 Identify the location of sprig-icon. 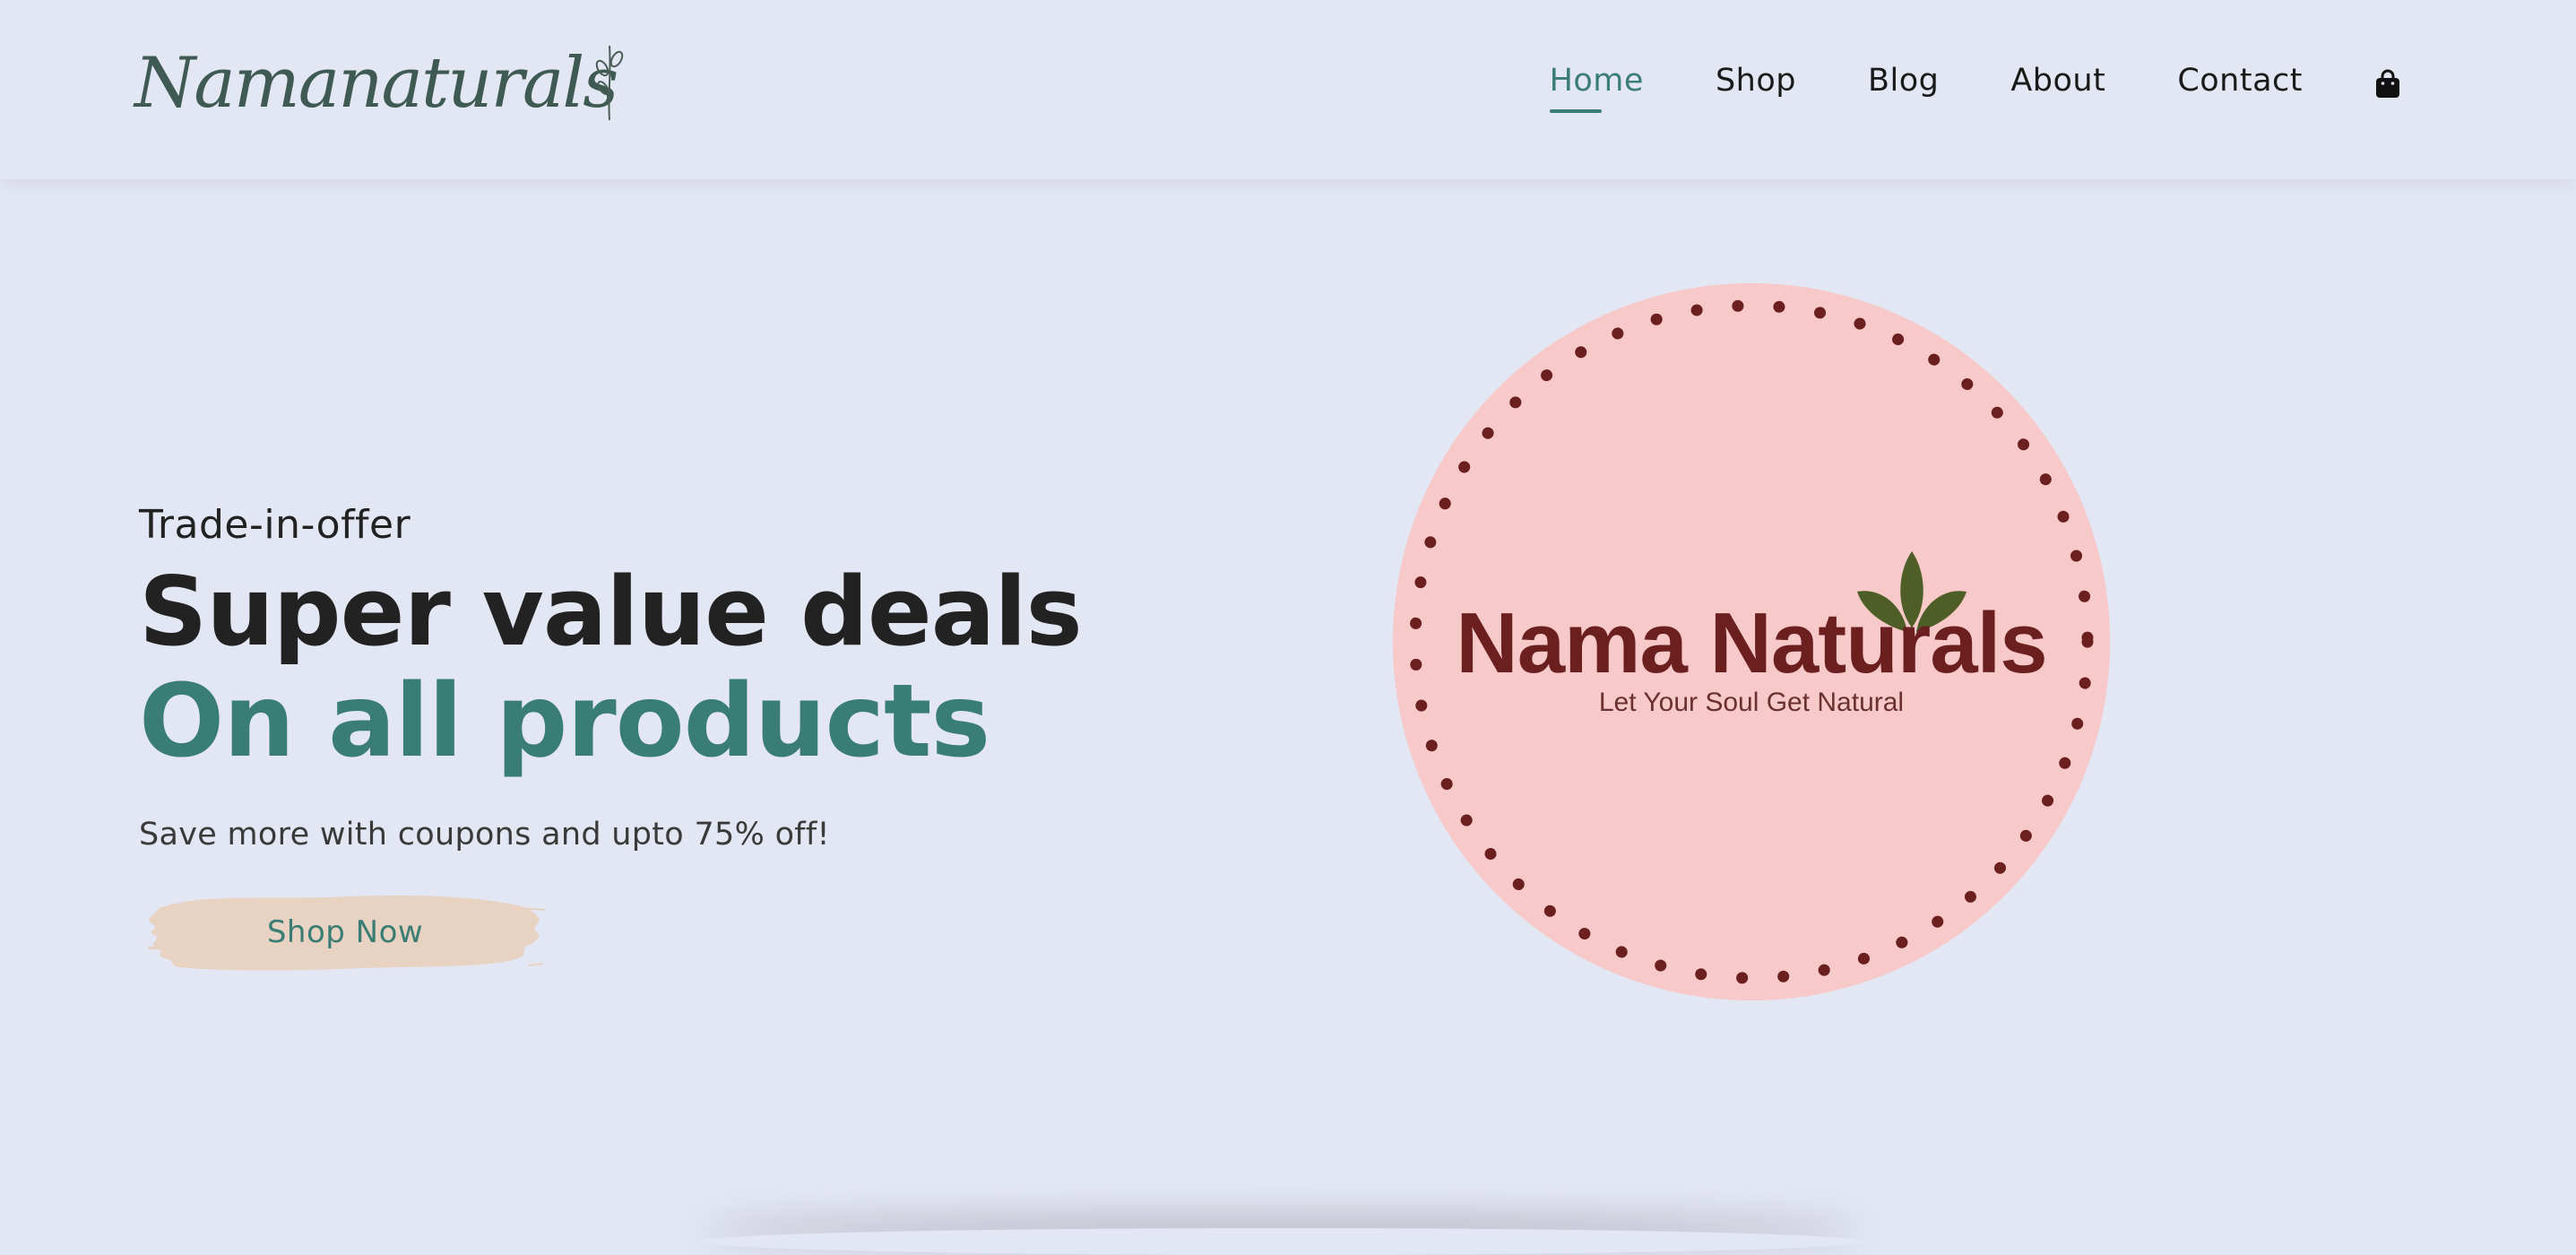
(609, 83).